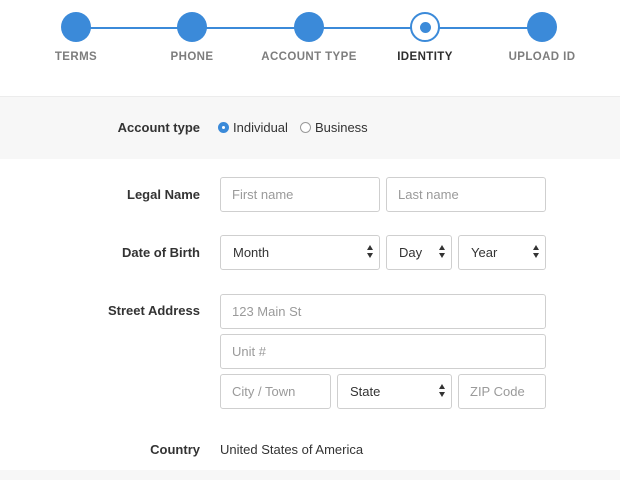 Image resolution: width=620 pixels, height=480 pixels. I want to click on account-type-section: Account type Individual Business, so click(310, 127).